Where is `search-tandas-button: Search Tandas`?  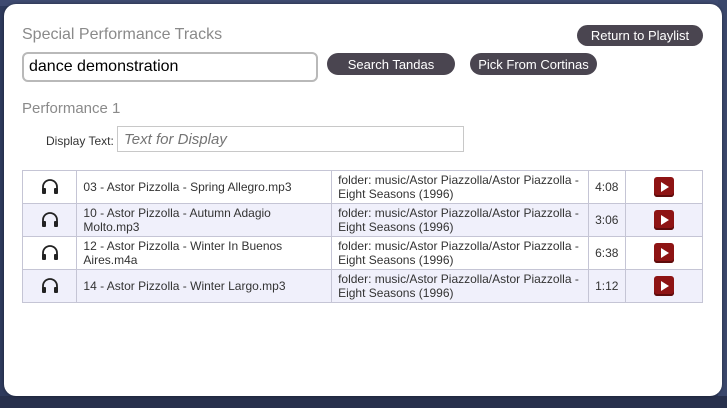 search-tandas-button: Search Tandas is located at coordinates (391, 64).